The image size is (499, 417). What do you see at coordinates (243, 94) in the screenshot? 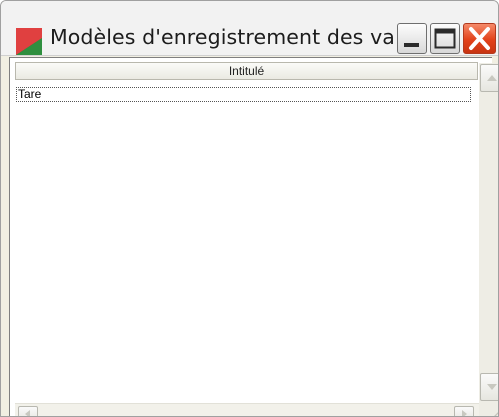
I see `list-item: Tare` at bounding box center [243, 94].